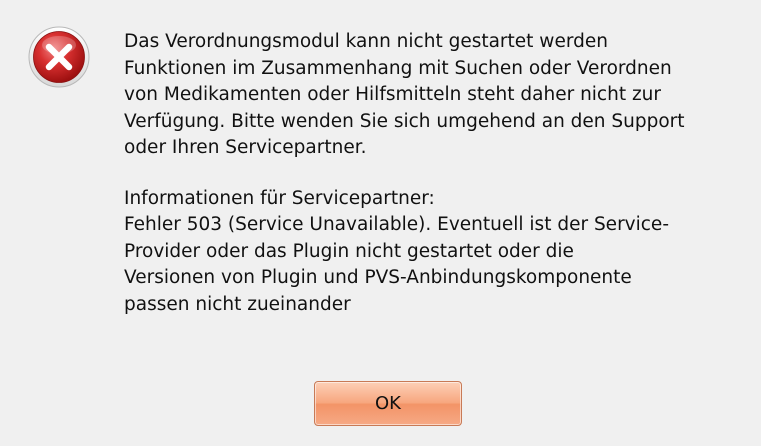  I want to click on info-line: passen nicht zueinander, so click(237, 304).